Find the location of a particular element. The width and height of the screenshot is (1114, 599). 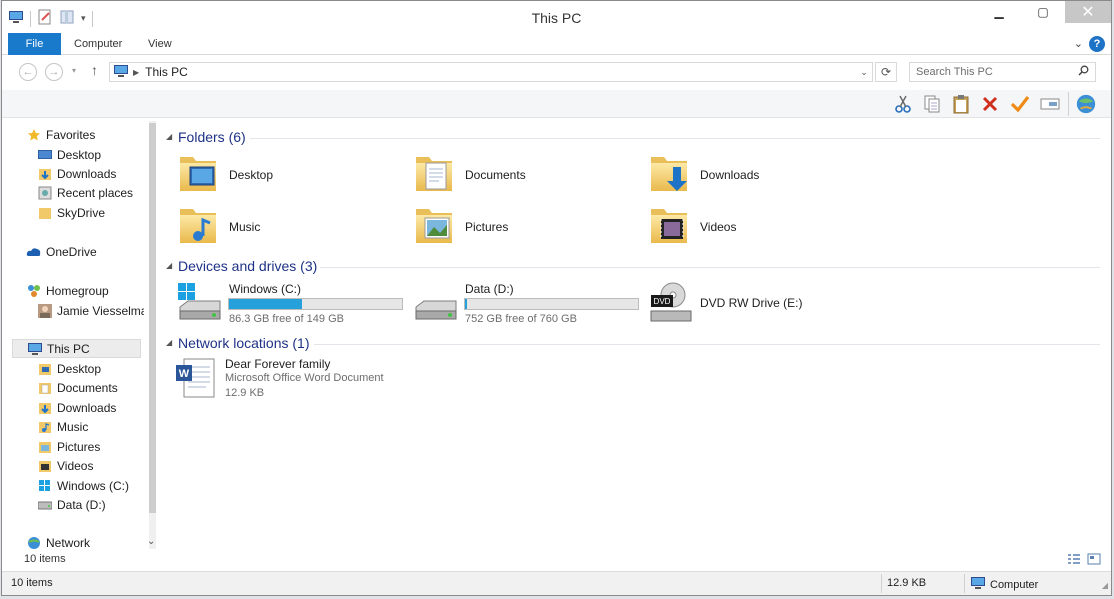

navigation-bar: ← → ▾ ↑ ▶ This PC ⌄ ⟳ is located at coordinates (556, 72).